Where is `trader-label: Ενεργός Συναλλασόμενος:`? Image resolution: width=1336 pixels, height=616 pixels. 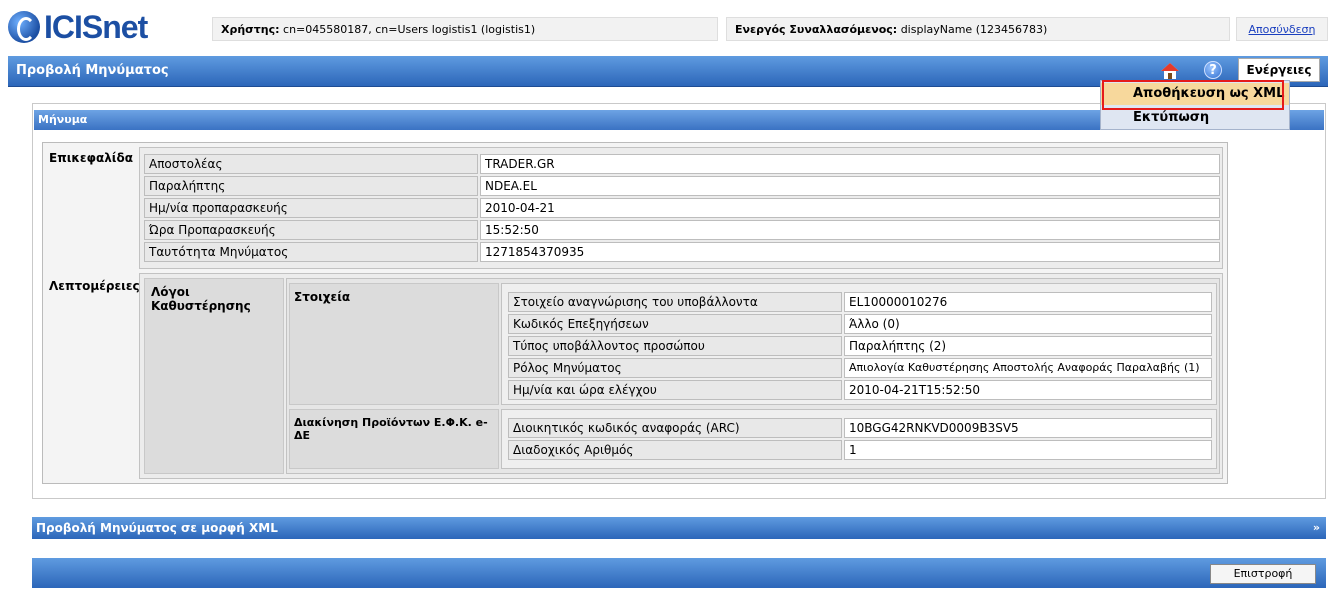 trader-label: Ενεργός Συναλλασόμενος: is located at coordinates (816, 29).